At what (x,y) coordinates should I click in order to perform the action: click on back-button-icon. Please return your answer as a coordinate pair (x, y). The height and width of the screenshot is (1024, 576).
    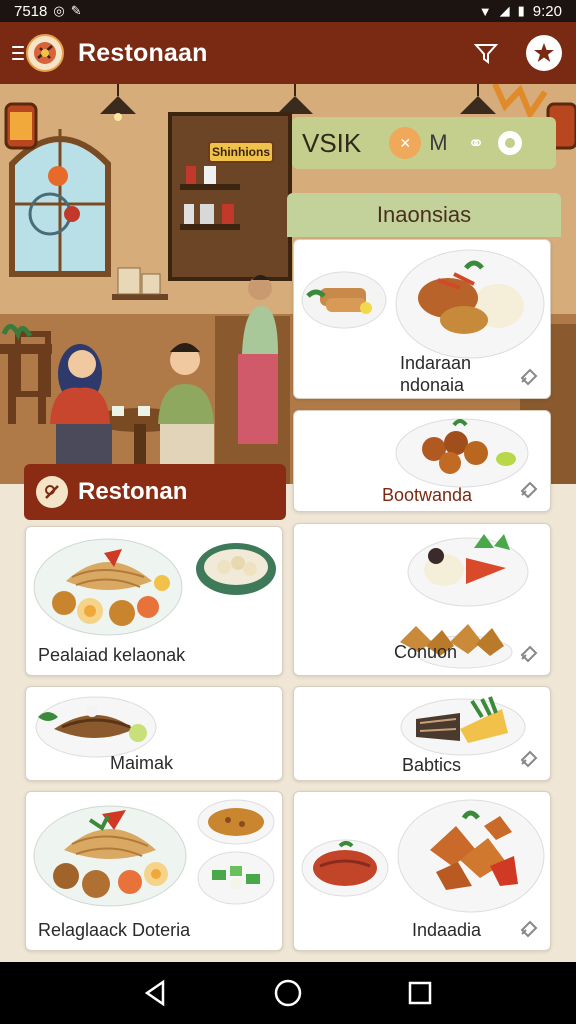
    Looking at the image, I should click on (156, 993).